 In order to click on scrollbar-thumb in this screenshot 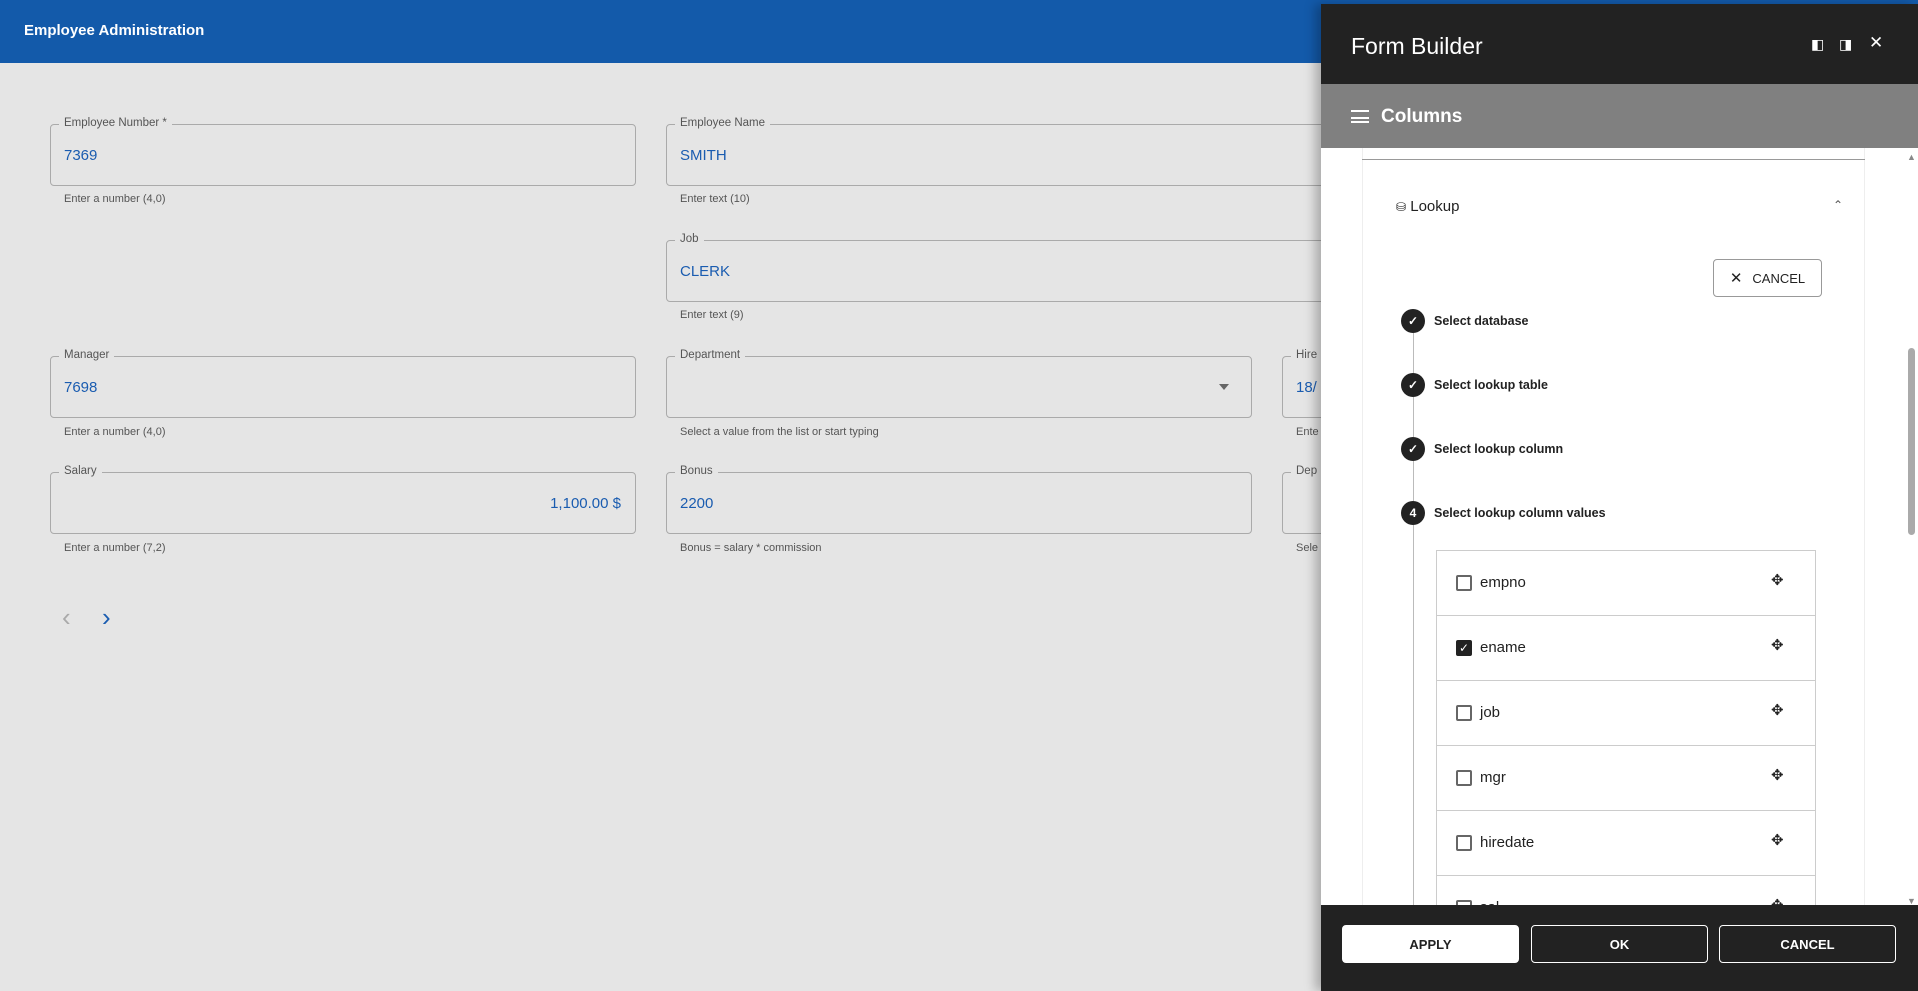, I will do `click(1911, 441)`.